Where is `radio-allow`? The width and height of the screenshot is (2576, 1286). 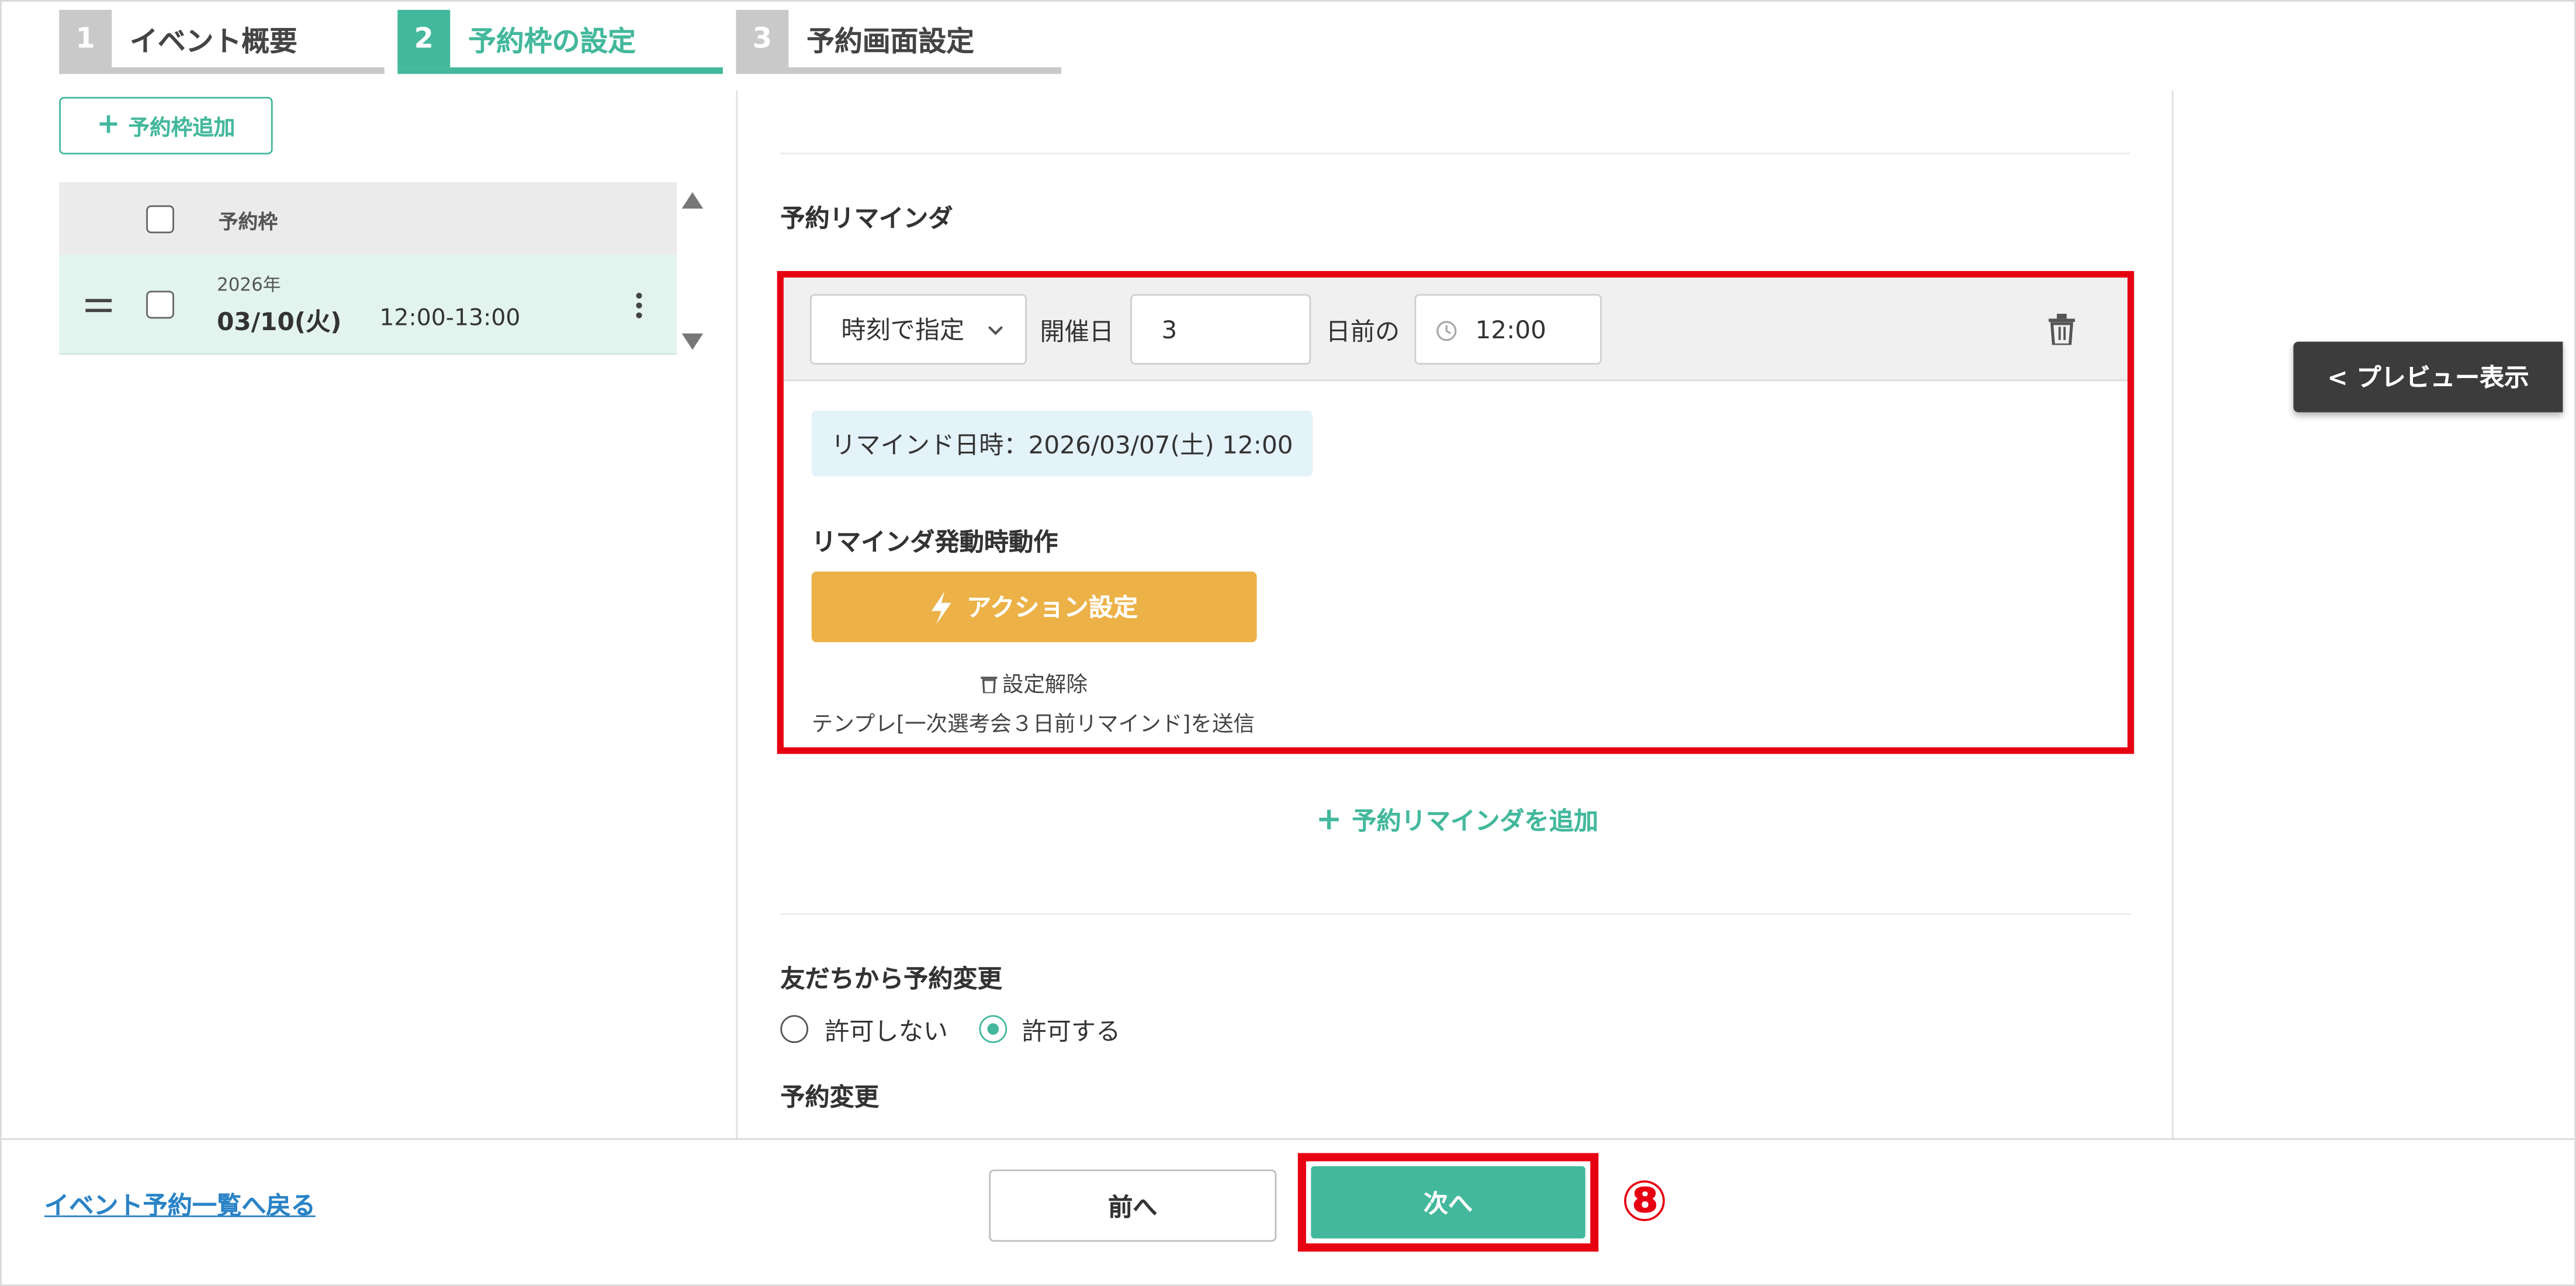
radio-allow is located at coordinates (993, 1029).